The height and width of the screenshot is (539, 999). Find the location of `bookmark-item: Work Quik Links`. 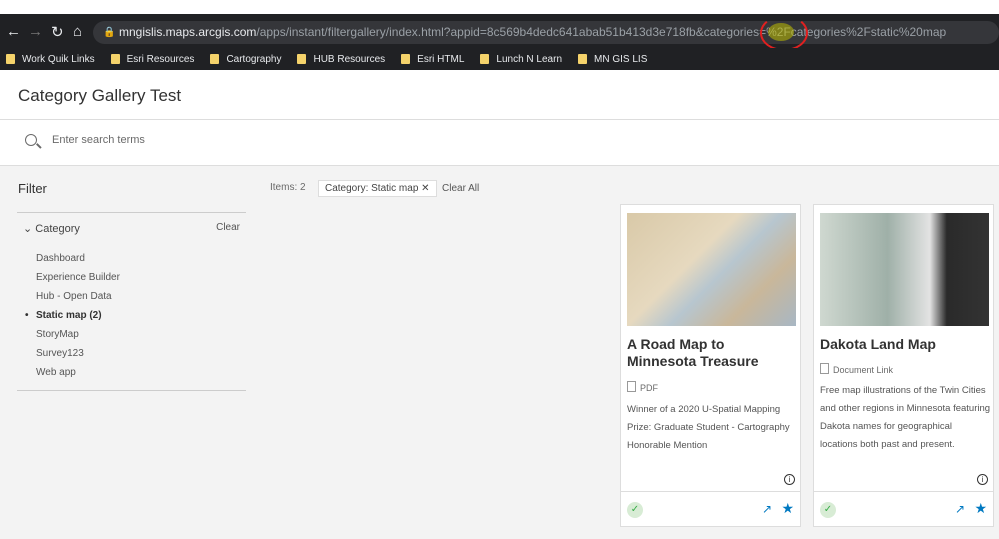

bookmark-item: Work Quik Links is located at coordinates (50, 59).